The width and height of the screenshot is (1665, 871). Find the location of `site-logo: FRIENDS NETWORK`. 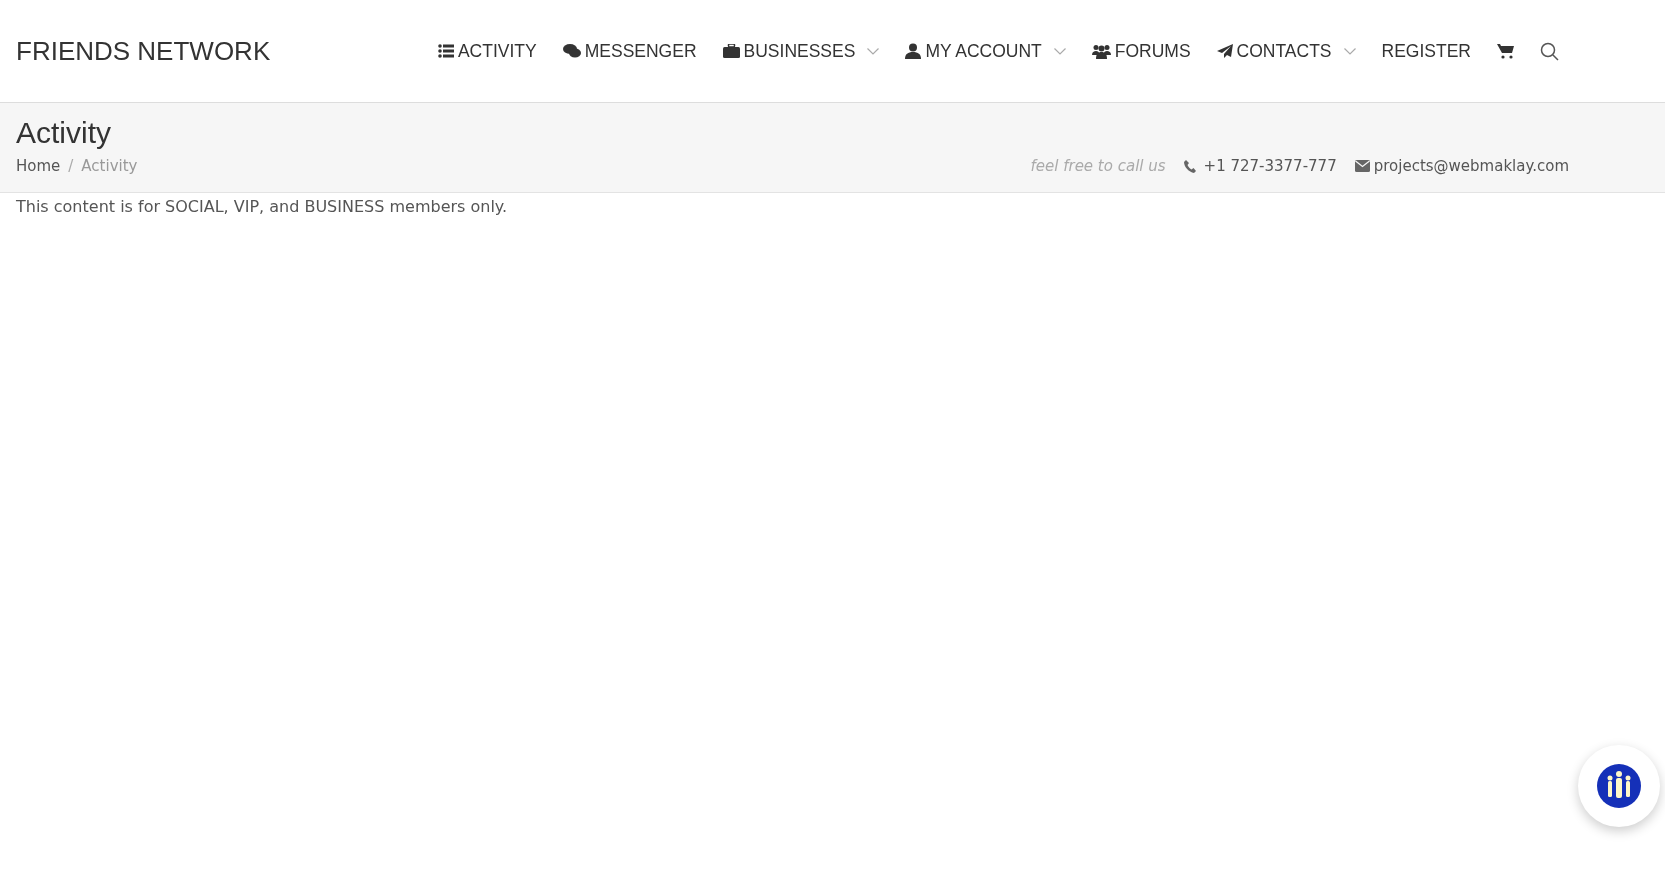

site-logo: FRIENDS NETWORK is located at coordinates (143, 51).